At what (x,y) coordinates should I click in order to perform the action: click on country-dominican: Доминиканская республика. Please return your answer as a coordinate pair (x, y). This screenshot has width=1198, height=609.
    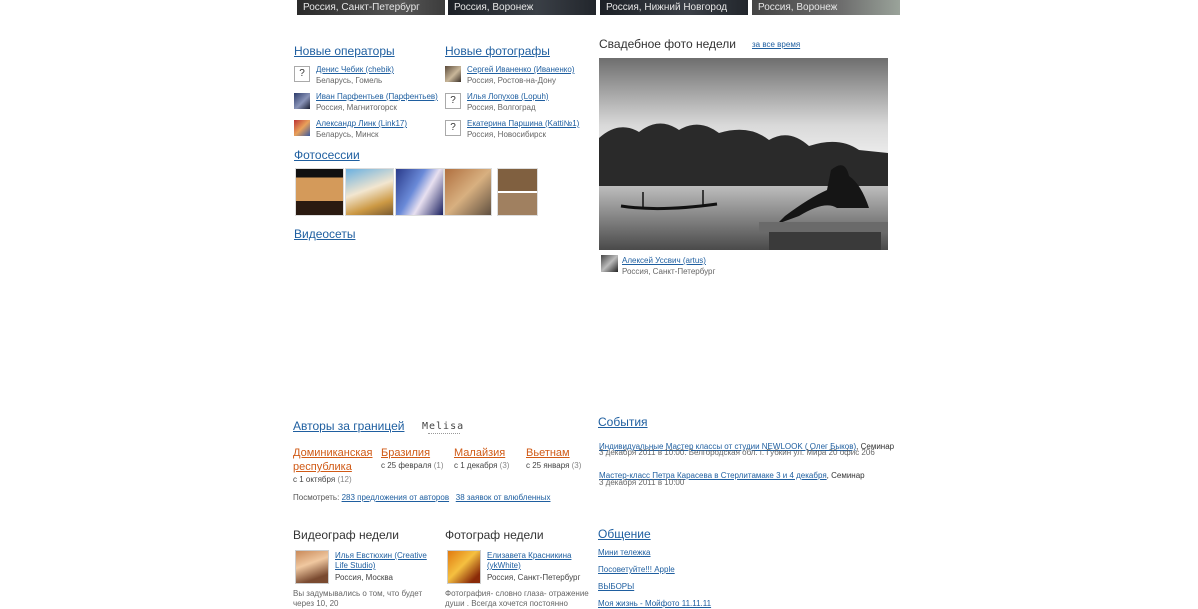
    Looking at the image, I should click on (335, 460).